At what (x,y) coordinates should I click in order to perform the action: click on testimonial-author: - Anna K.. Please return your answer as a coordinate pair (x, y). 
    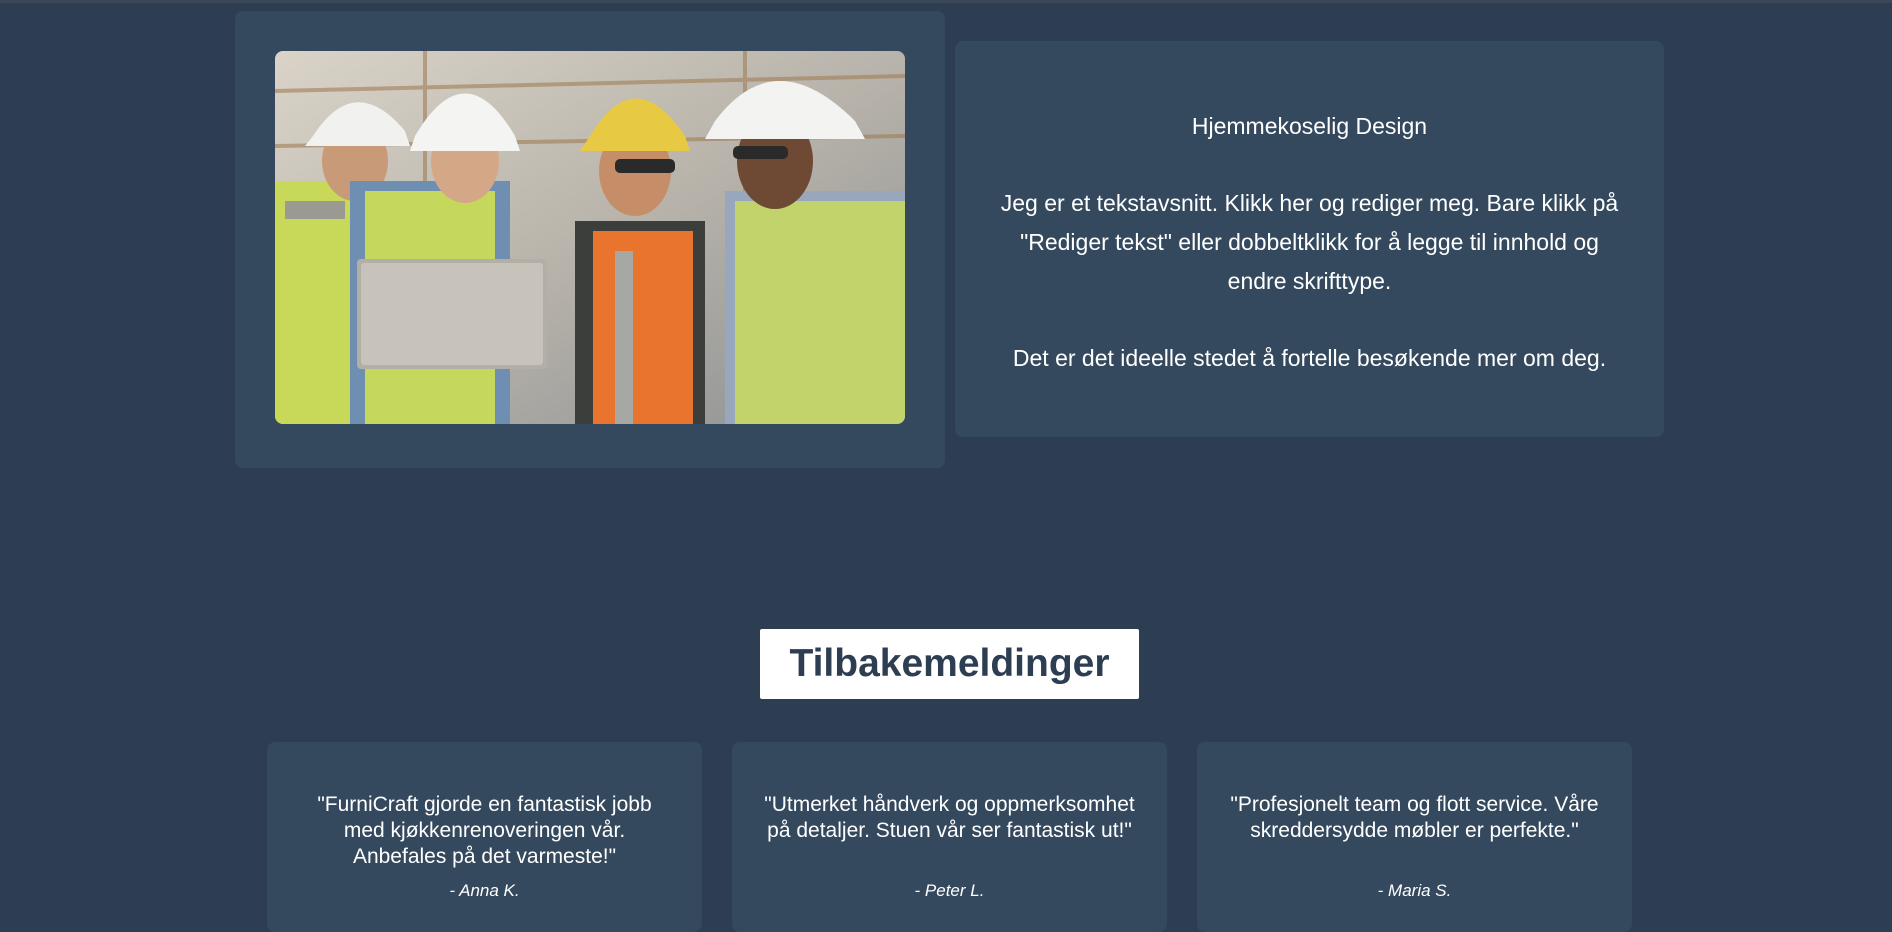
    Looking at the image, I should click on (484, 890).